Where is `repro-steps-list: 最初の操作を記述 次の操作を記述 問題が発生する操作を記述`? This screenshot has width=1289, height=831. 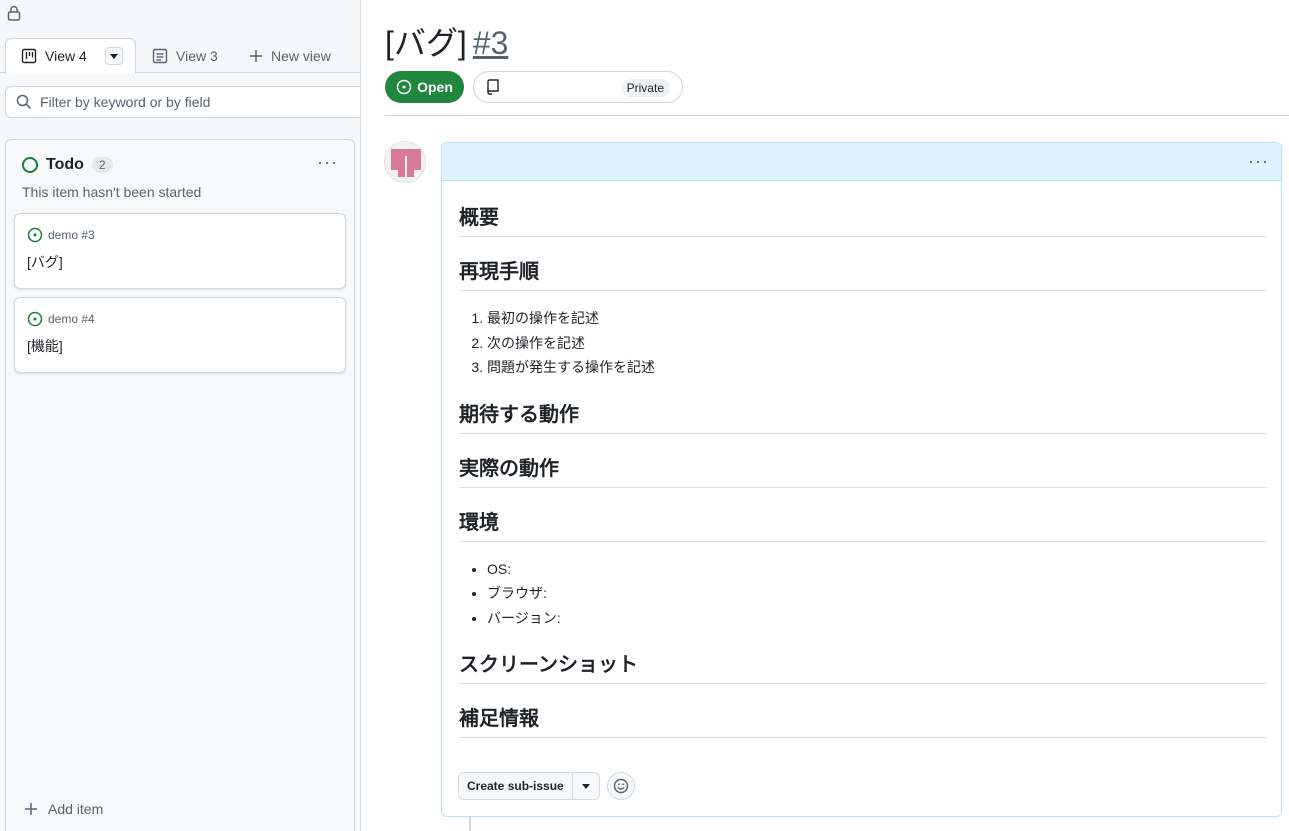
repro-steps-list: 最初の操作を記述 次の操作を記述 問題が発生する操作を記述 is located at coordinates (877, 343).